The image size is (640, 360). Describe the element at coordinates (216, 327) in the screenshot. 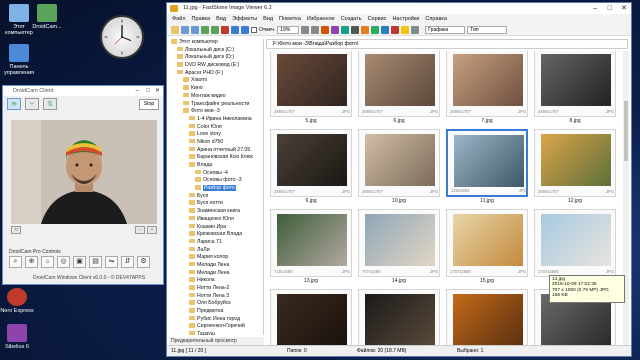

I see `tree-item: Сергиенко+Горечий` at that location.